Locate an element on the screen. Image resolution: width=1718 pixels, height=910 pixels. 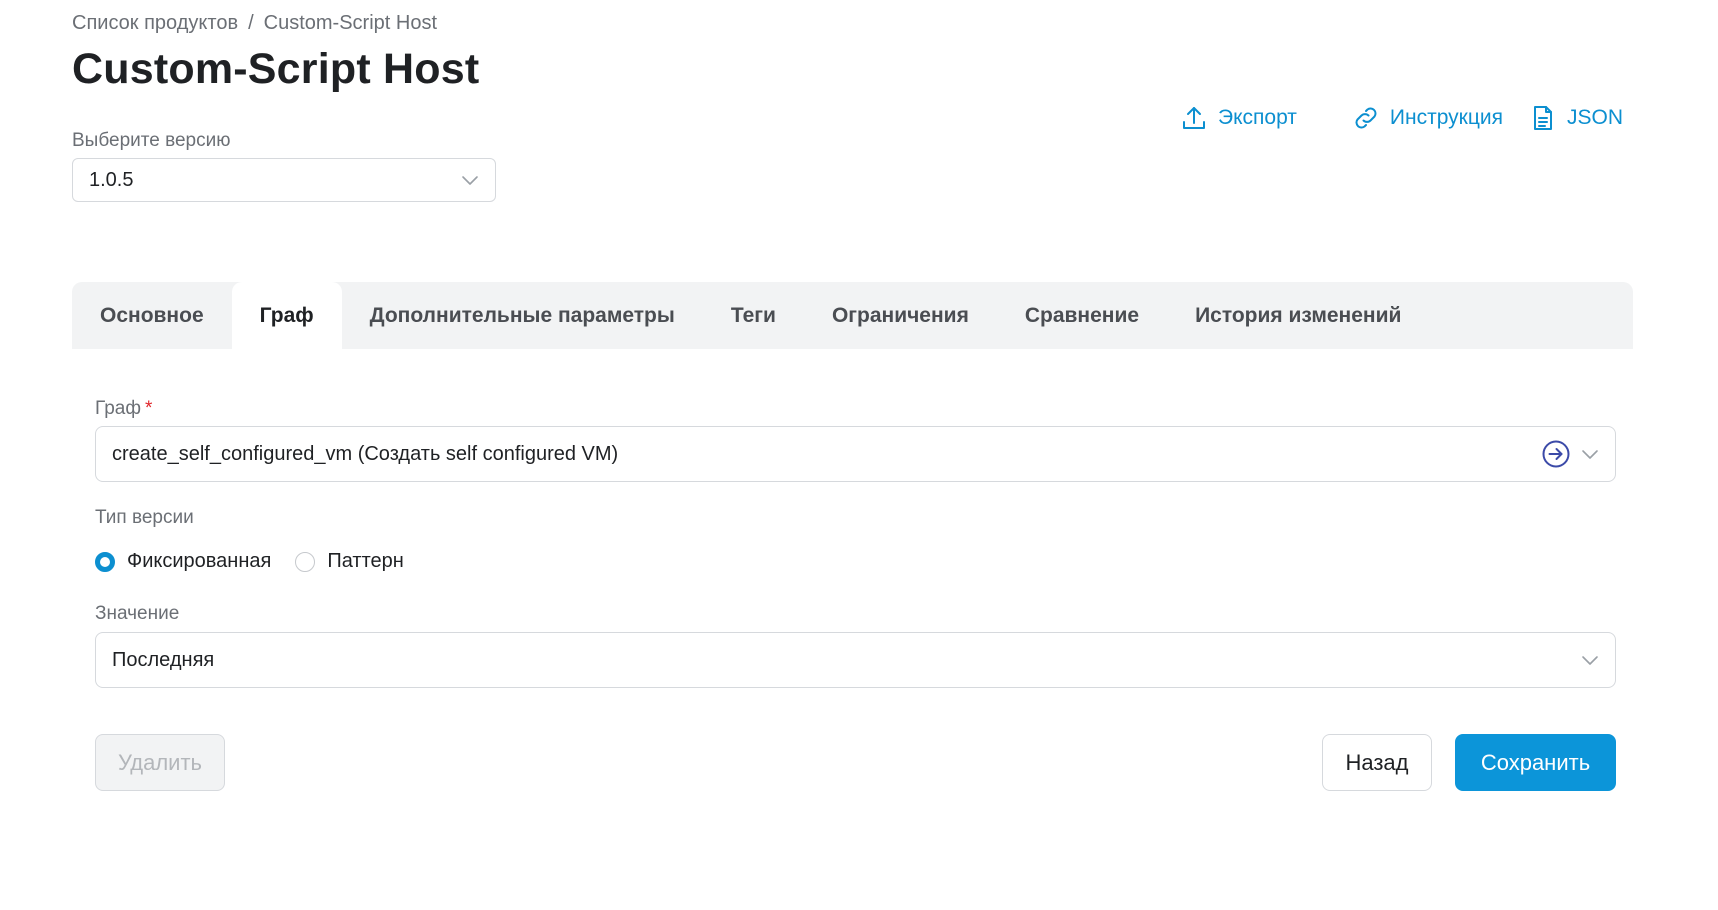
upload-icon is located at coordinates (1194, 118).